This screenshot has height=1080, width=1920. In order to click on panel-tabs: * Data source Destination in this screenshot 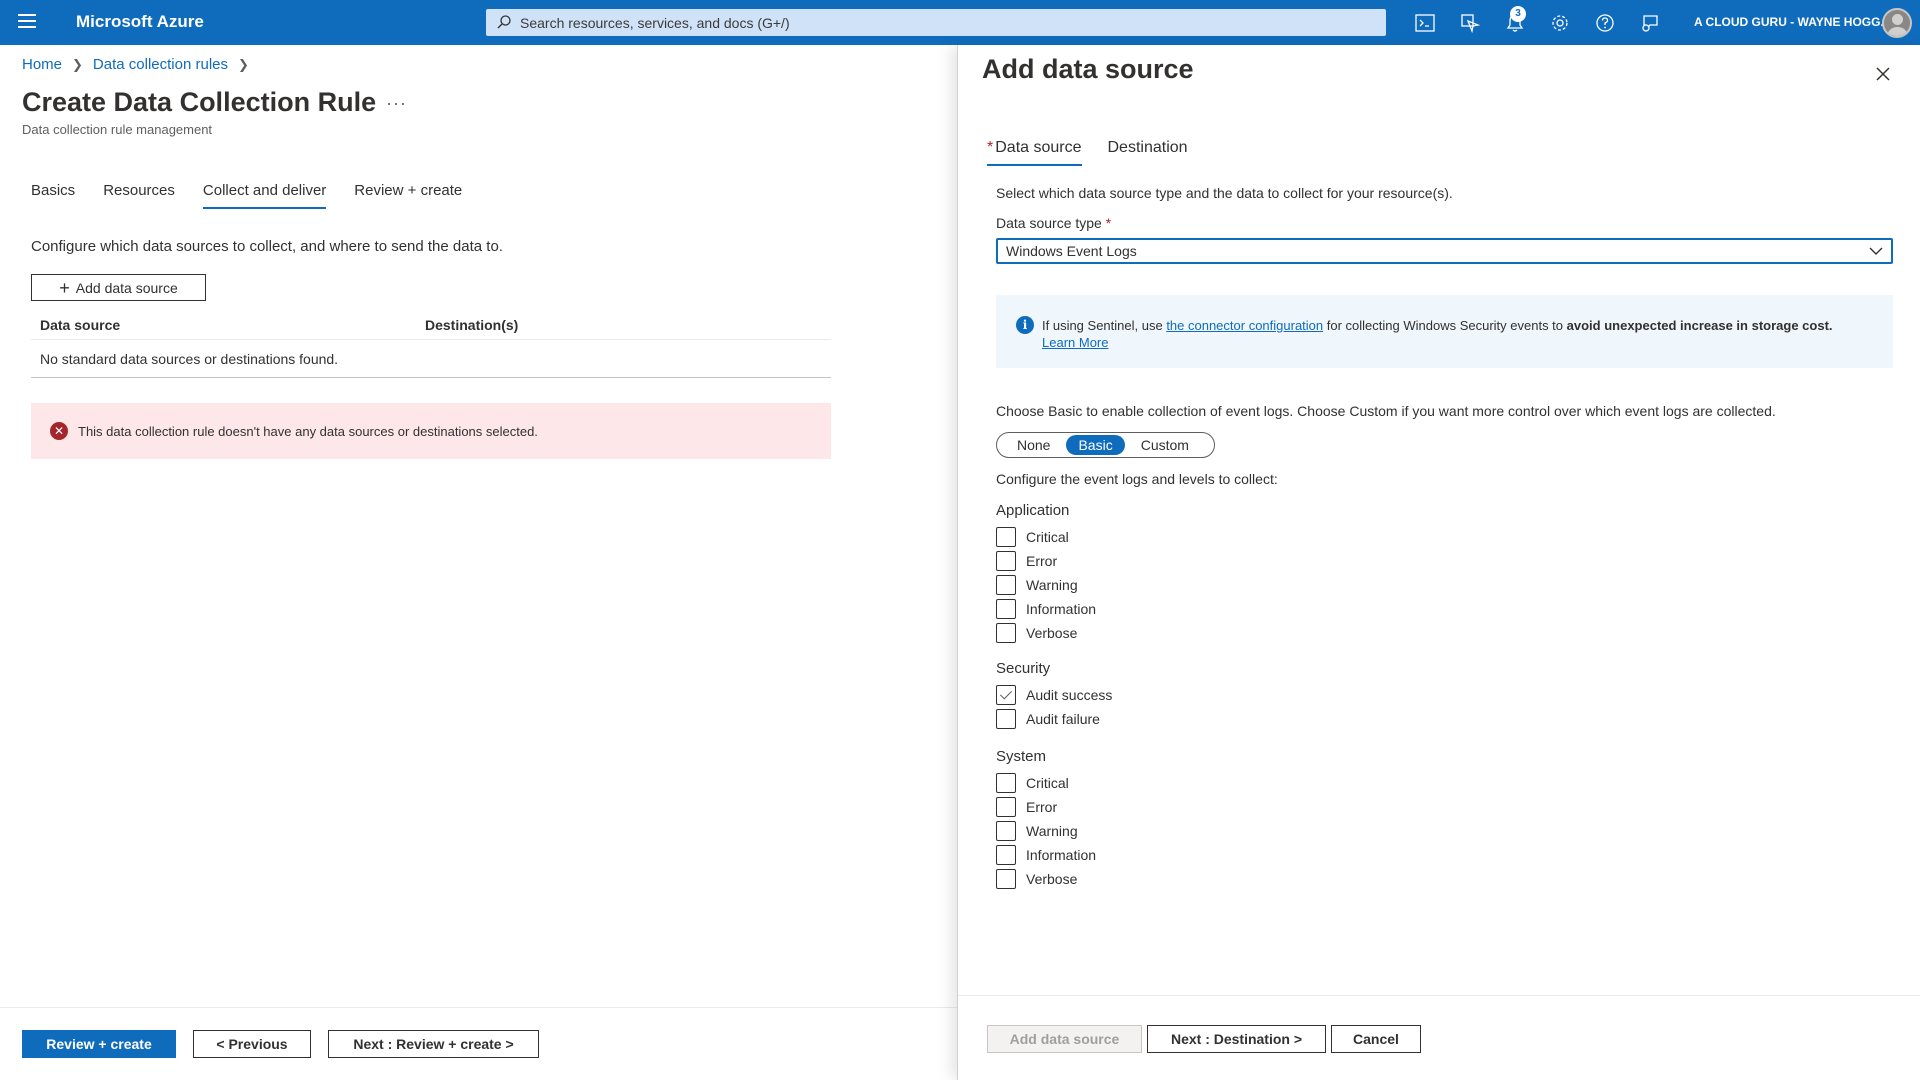, I will do `click(1100, 152)`.